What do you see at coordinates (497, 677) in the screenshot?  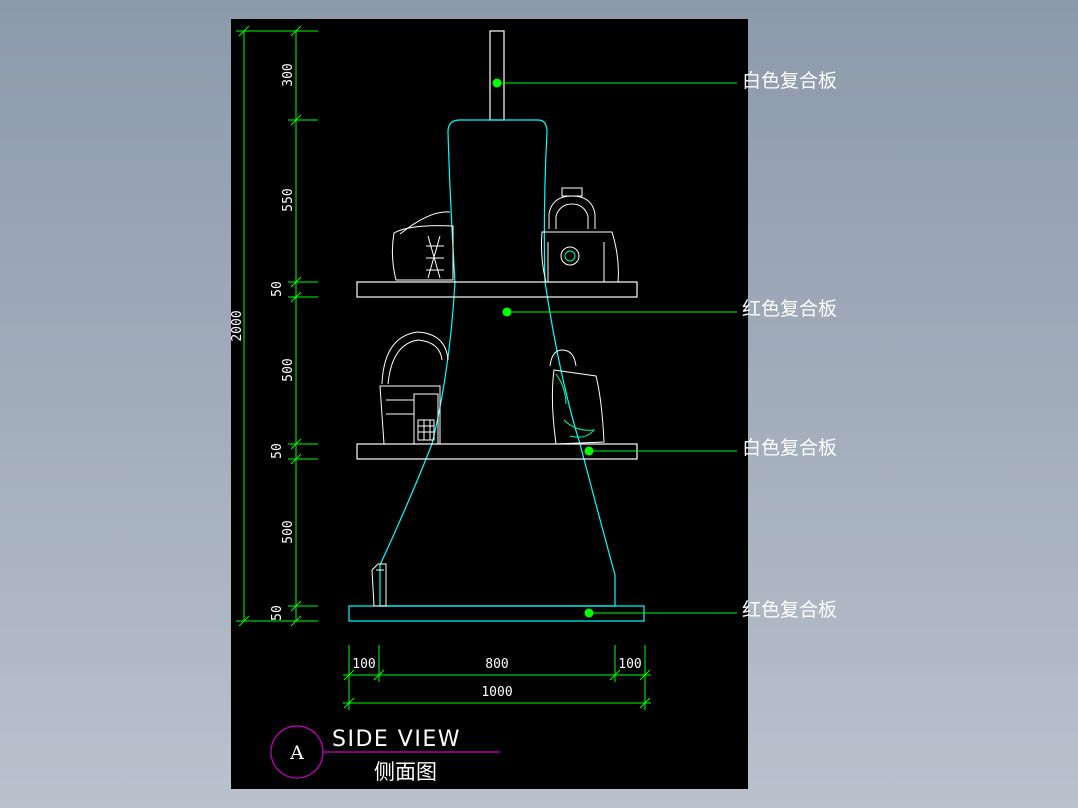 I see `horizontal-dimension-chain` at bounding box center [497, 677].